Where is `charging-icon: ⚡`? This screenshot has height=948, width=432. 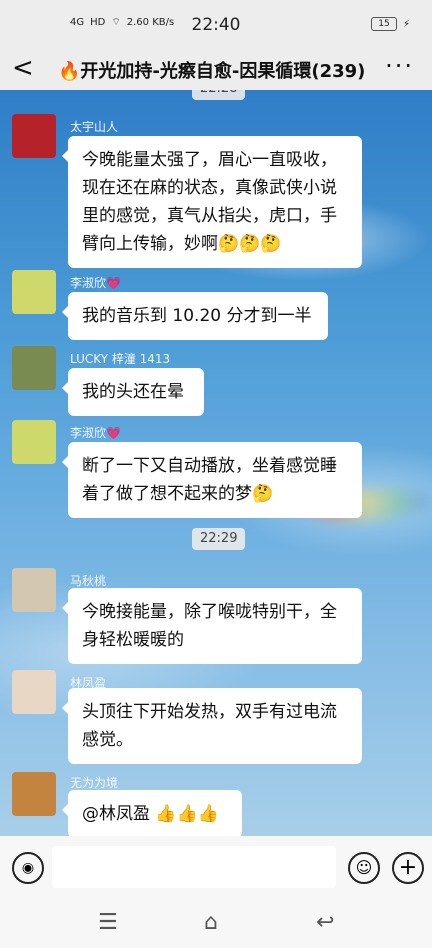 charging-icon: ⚡ is located at coordinates (406, 24).